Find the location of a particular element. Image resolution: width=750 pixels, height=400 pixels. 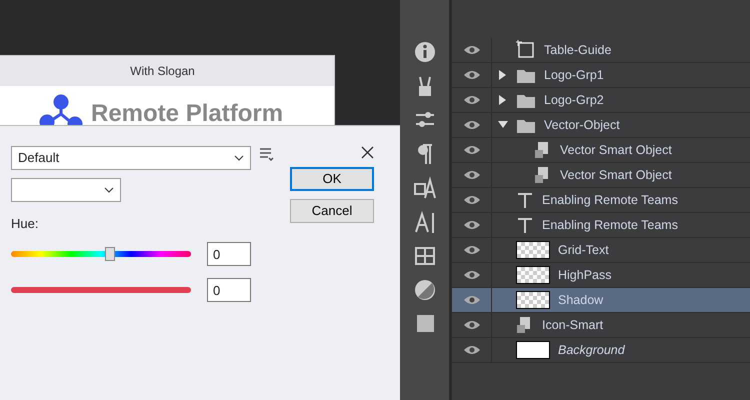

grid-icon is located at coordinates (424, 256).